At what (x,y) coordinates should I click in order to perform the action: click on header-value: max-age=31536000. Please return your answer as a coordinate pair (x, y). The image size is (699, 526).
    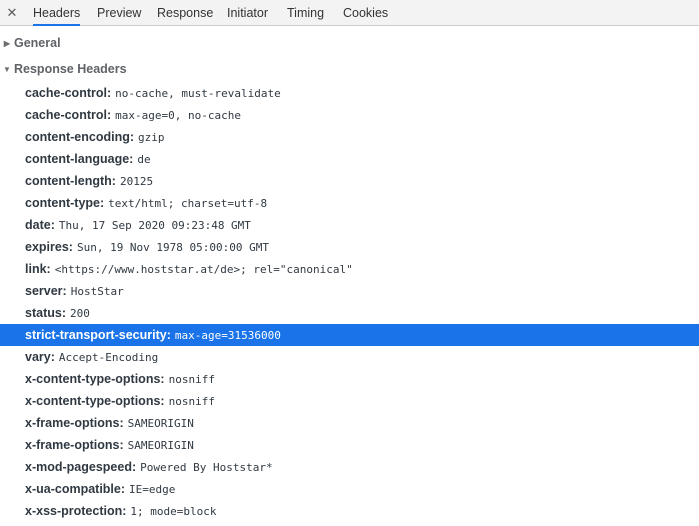
    Looking at the image, I should click on (227, 335).